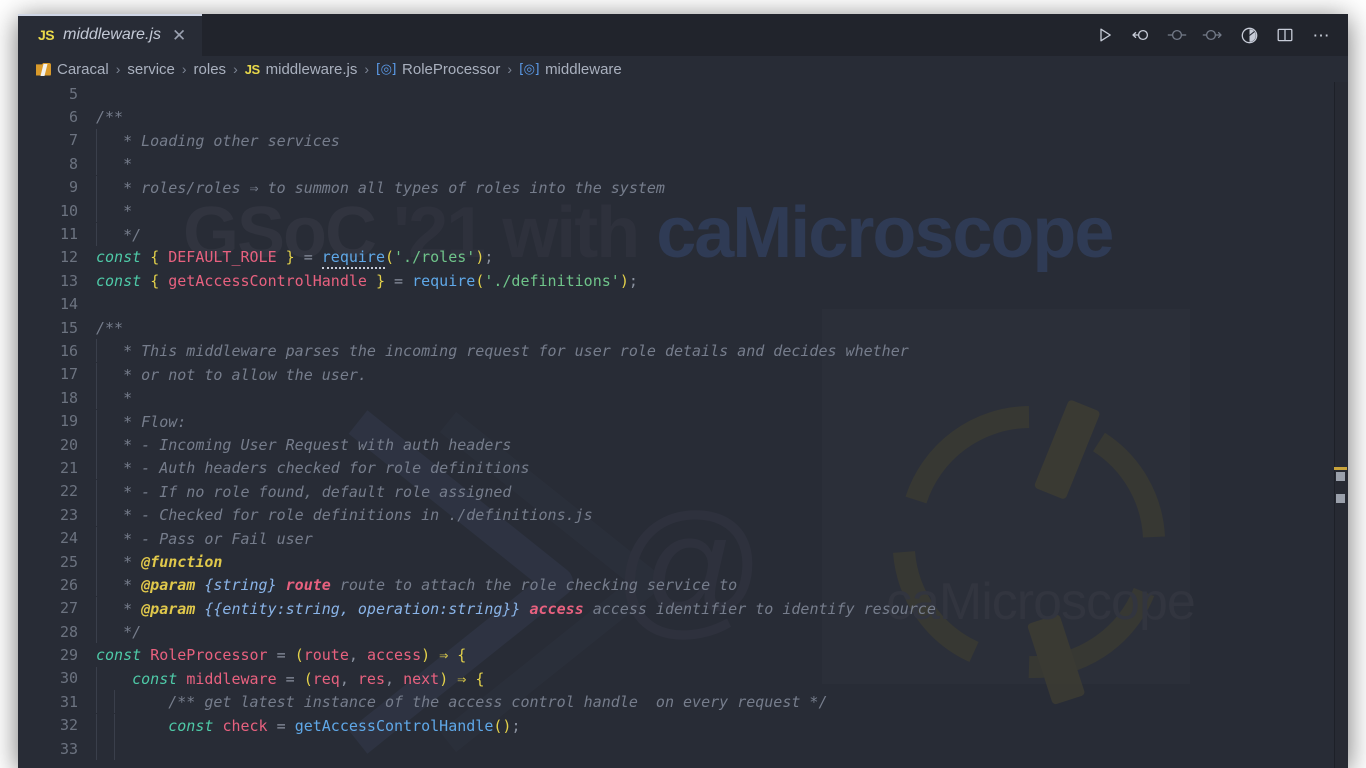 This screenshot has height=768, width=1366. What do you see at coordinates (683, 234) in the screenshot?
I see `code-line: 11 */` at bounding box center [683, 234].